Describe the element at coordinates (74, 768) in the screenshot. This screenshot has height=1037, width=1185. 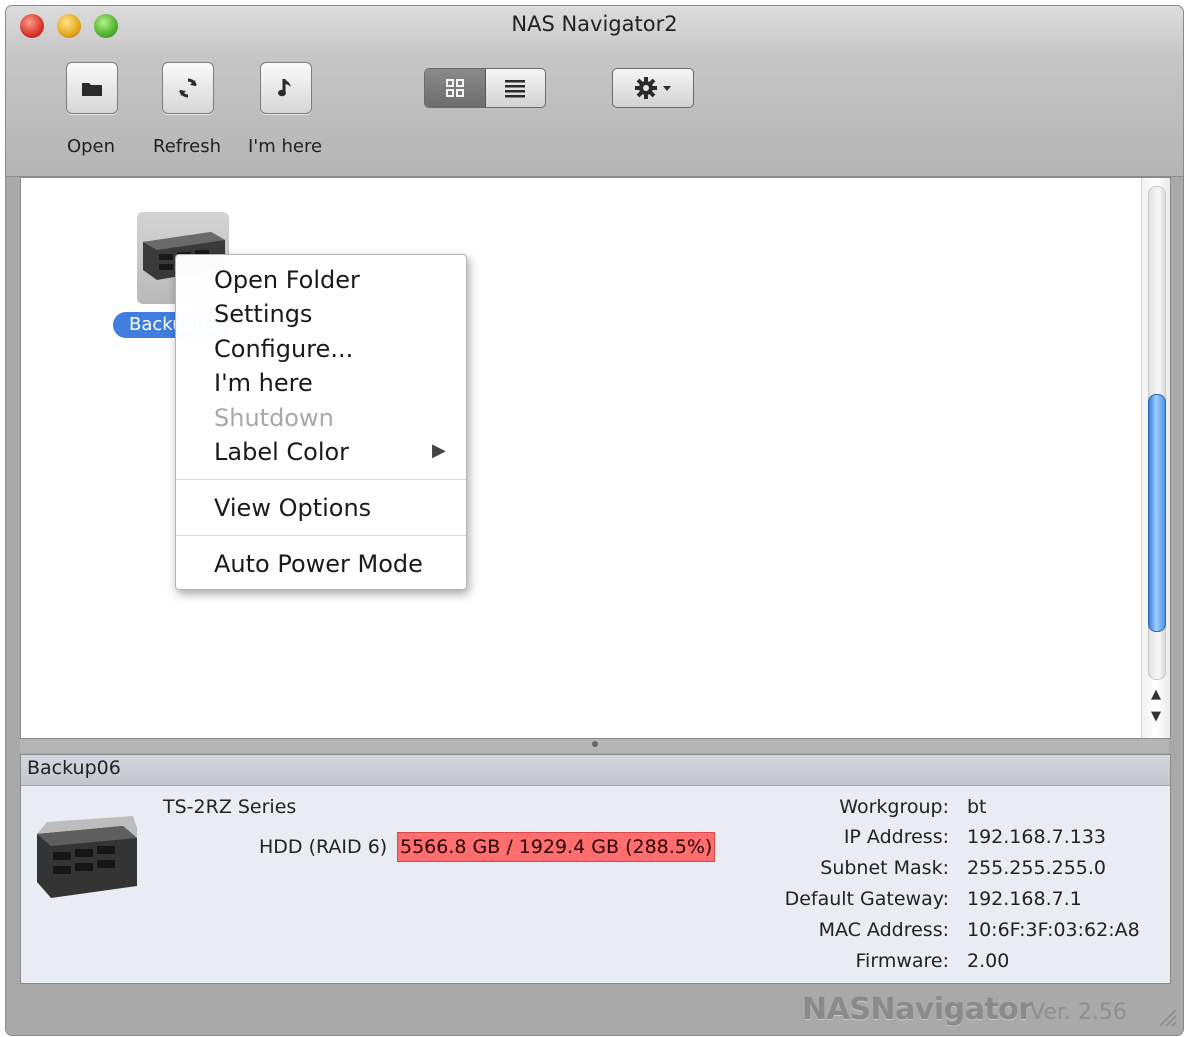
I see `info-device-name: Backup06` at that location.